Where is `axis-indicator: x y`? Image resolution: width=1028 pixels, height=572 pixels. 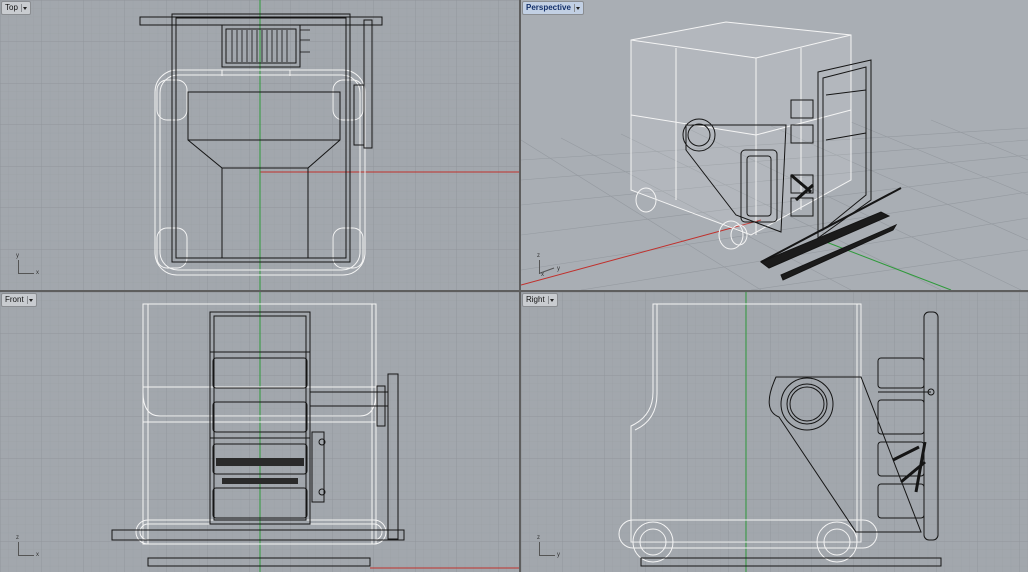
axis-indicator: x y is located at coordinates (29, 264).